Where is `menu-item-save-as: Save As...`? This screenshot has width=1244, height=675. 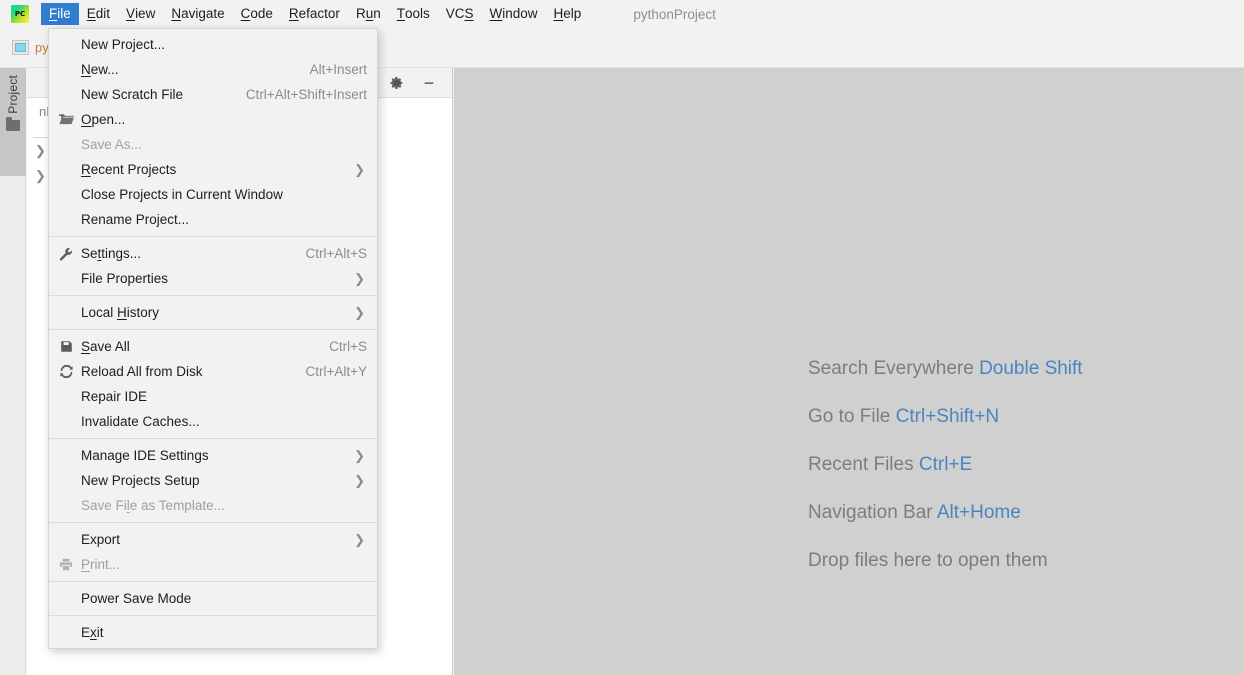 menu-item-save-as: Save As... is located at coordinates (213, 144).